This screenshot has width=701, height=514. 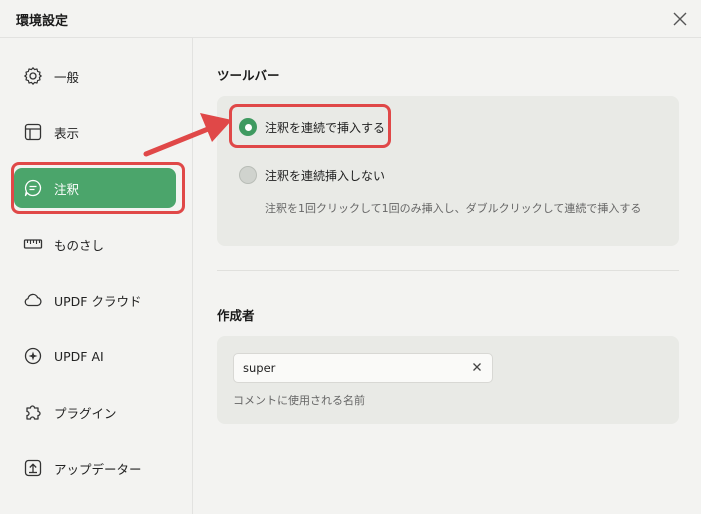 What do you see at coordinates (477, 367) in the screenshot?
I see `clear-icon` at bounding box center [477, 367].